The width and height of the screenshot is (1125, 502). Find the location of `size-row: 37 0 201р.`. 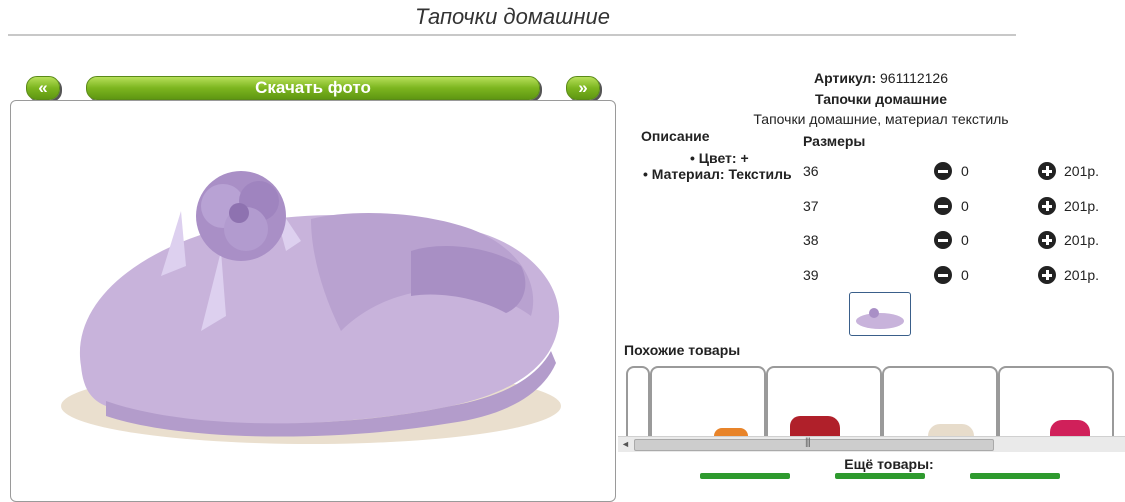

size-row: 37 0 201р. is located at coordinates (953, 207).